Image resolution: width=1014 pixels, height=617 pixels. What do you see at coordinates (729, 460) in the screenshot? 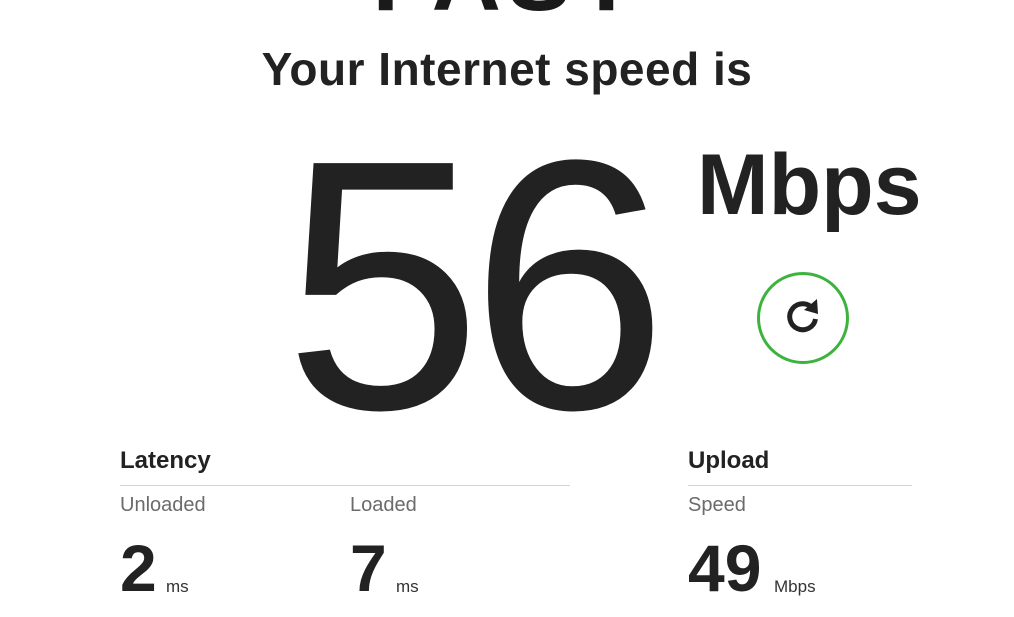
I see `upload-title: Upload` at bounding box center [729, 460].